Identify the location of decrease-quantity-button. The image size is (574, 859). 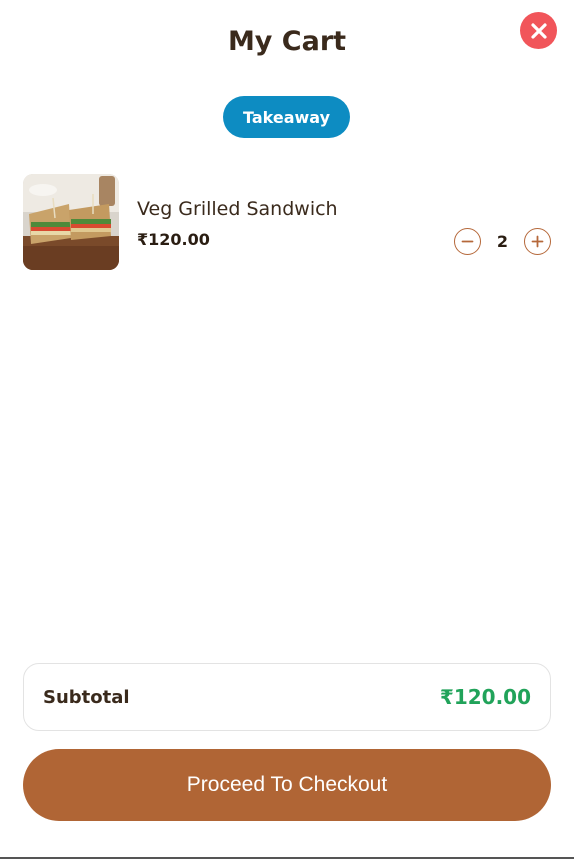
(467, 241).